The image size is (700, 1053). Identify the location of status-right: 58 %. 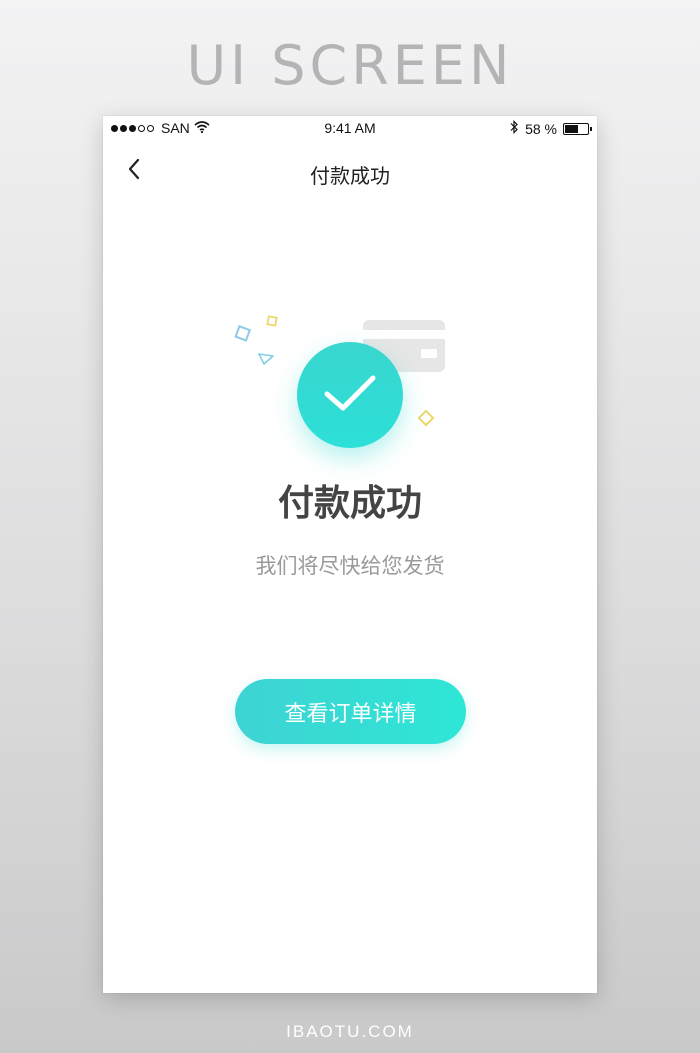
(550, 128).